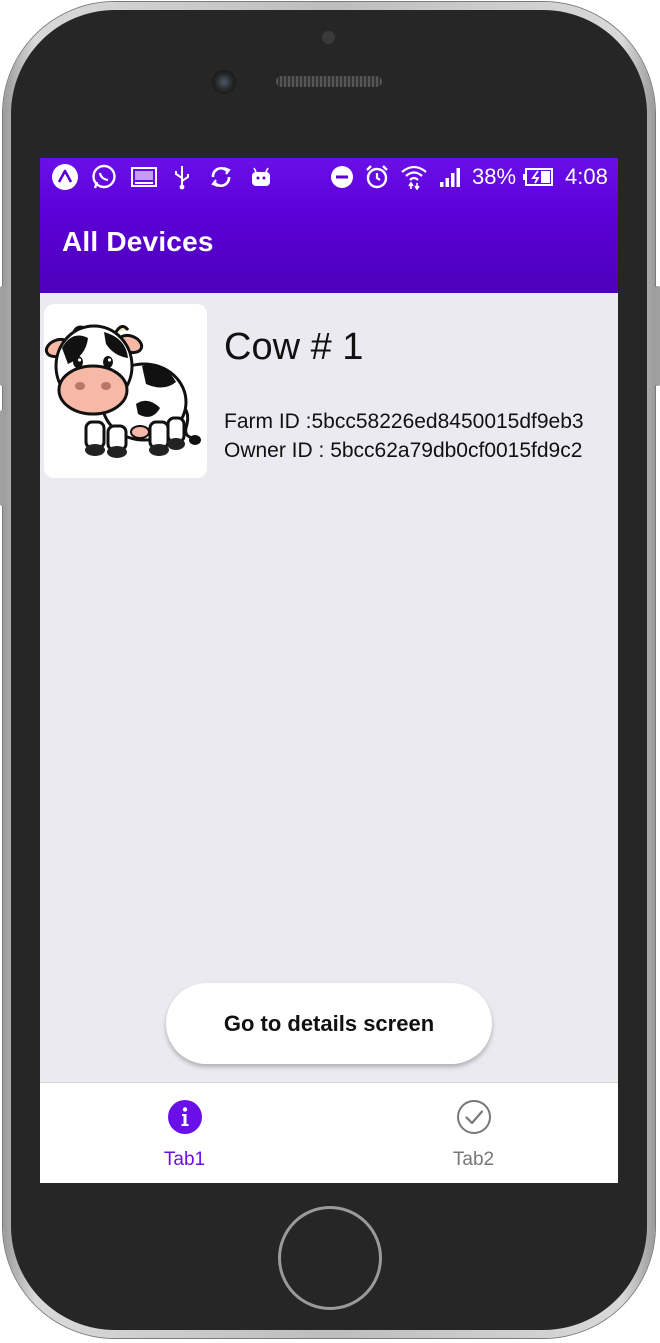  I want to click on owner-id: Owner ID : 5bcc62a79db0cf0015fd9c2, so click(403, 450).